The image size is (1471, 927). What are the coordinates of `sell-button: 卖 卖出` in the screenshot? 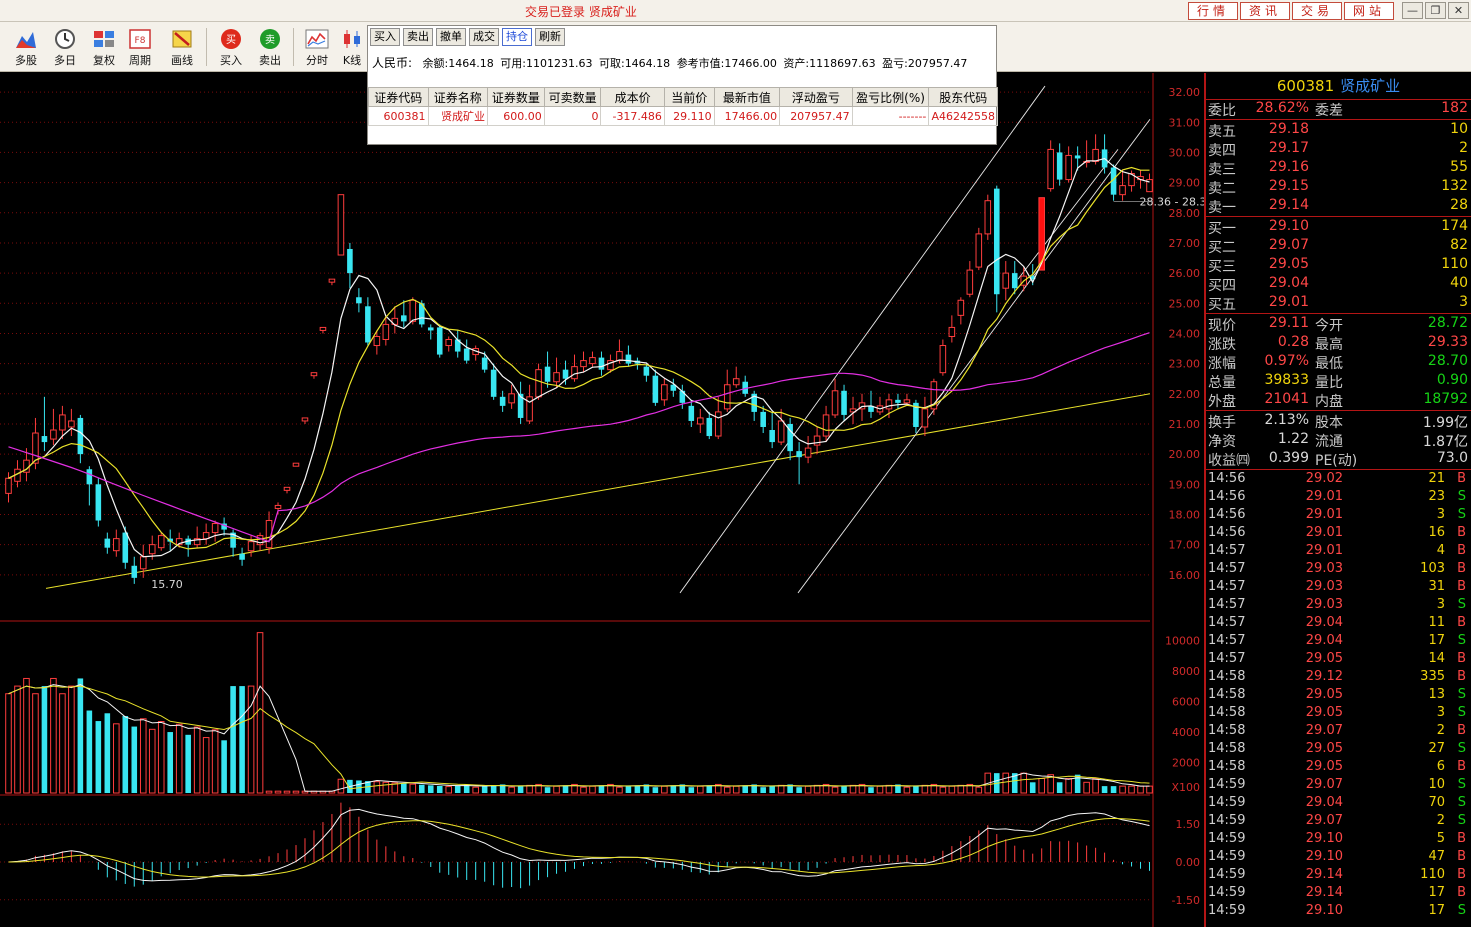 It's located at (270, 47).